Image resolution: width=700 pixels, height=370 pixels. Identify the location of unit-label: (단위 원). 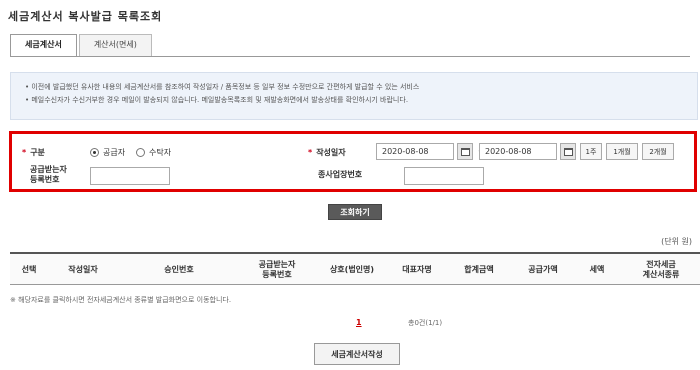
(676, 241).